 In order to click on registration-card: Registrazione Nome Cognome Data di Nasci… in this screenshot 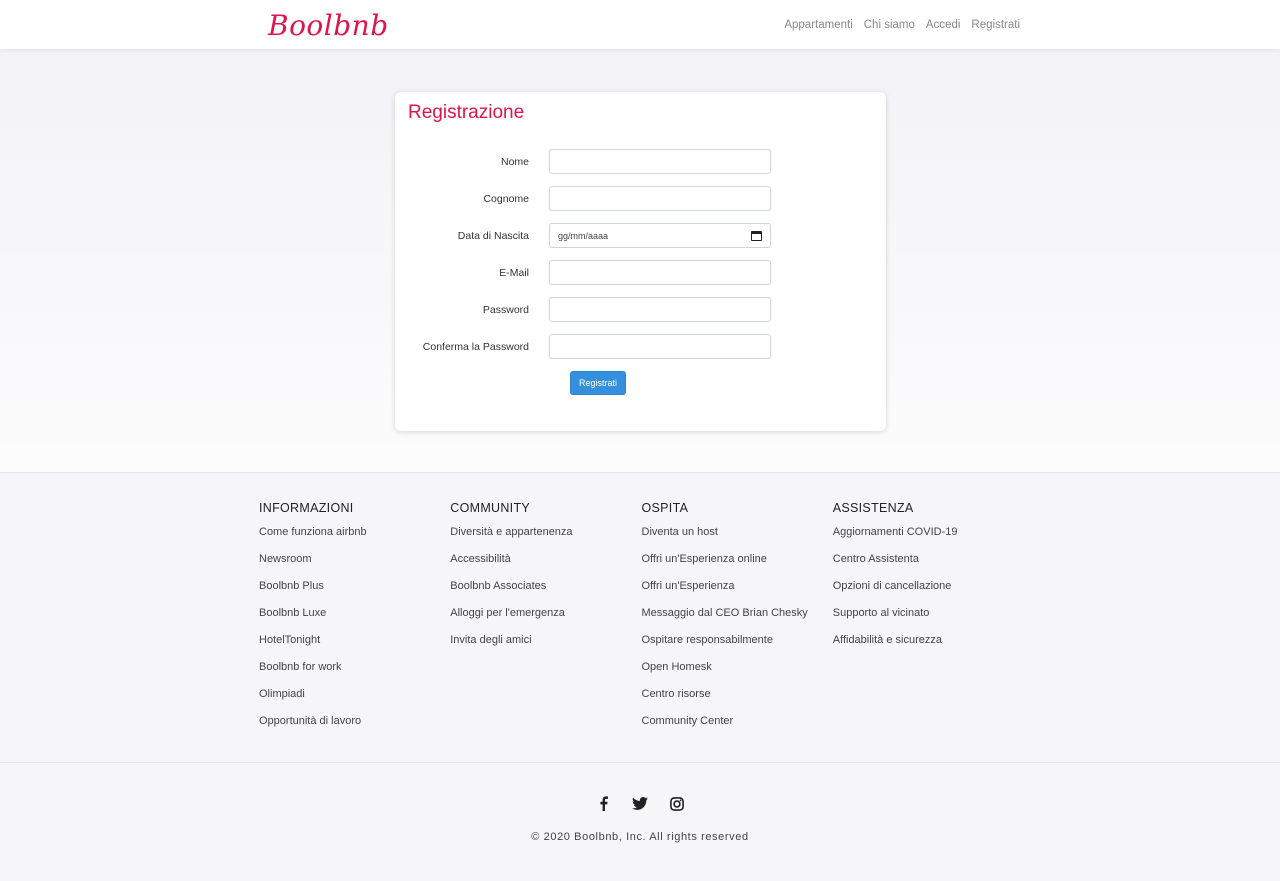, I will do `click(640, 261)`.